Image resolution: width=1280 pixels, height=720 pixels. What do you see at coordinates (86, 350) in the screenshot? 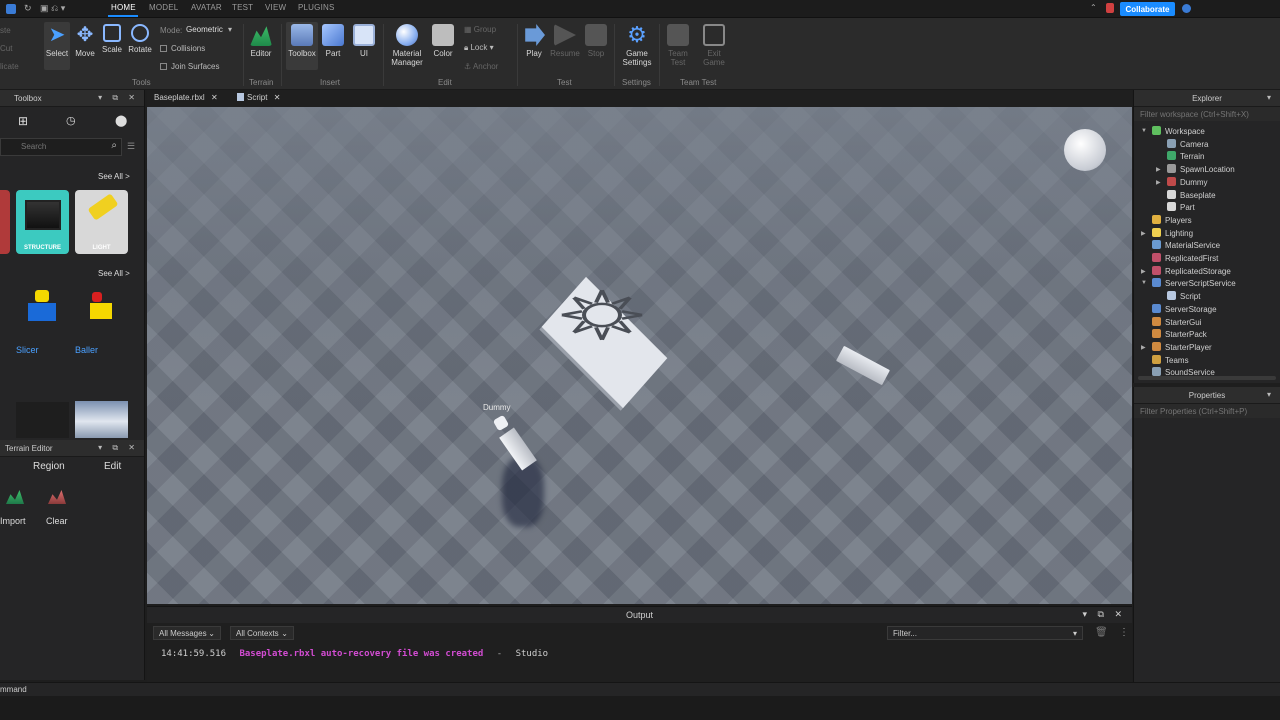
I see `baller-label: Baller` at bounding box center [86, 350].